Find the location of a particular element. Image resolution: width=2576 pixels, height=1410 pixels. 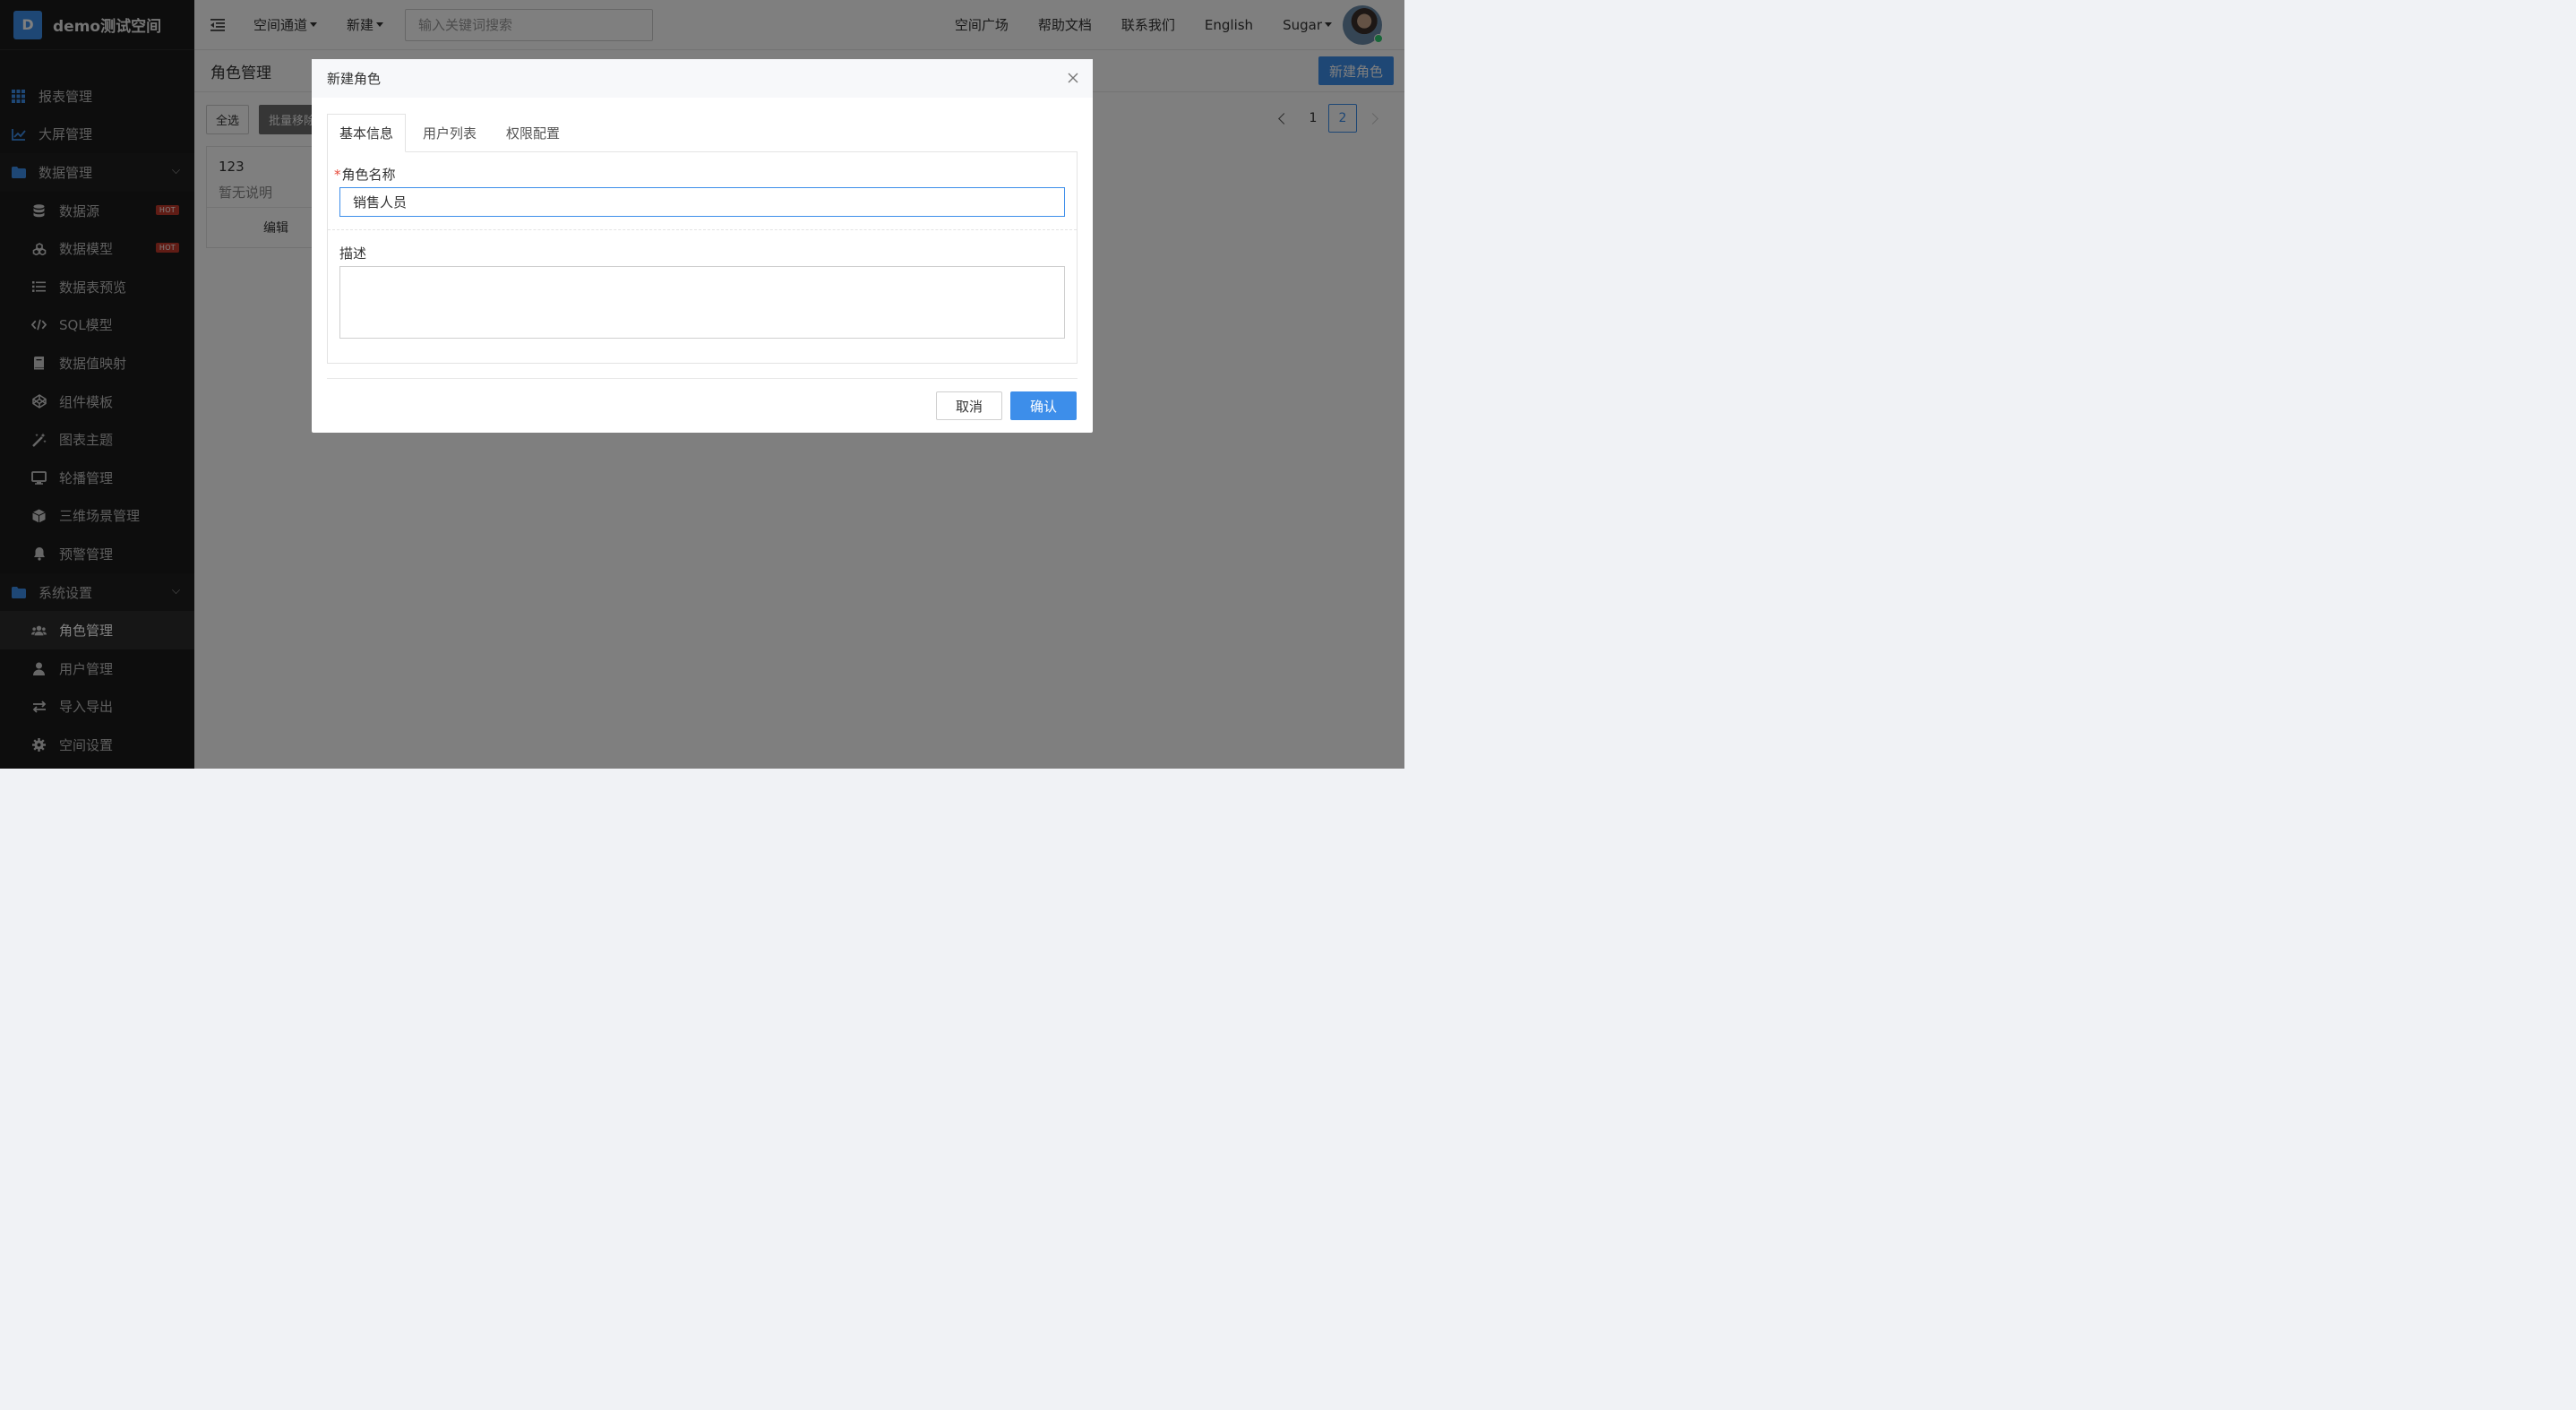

description-textarea is located at coordinates (702, 302).